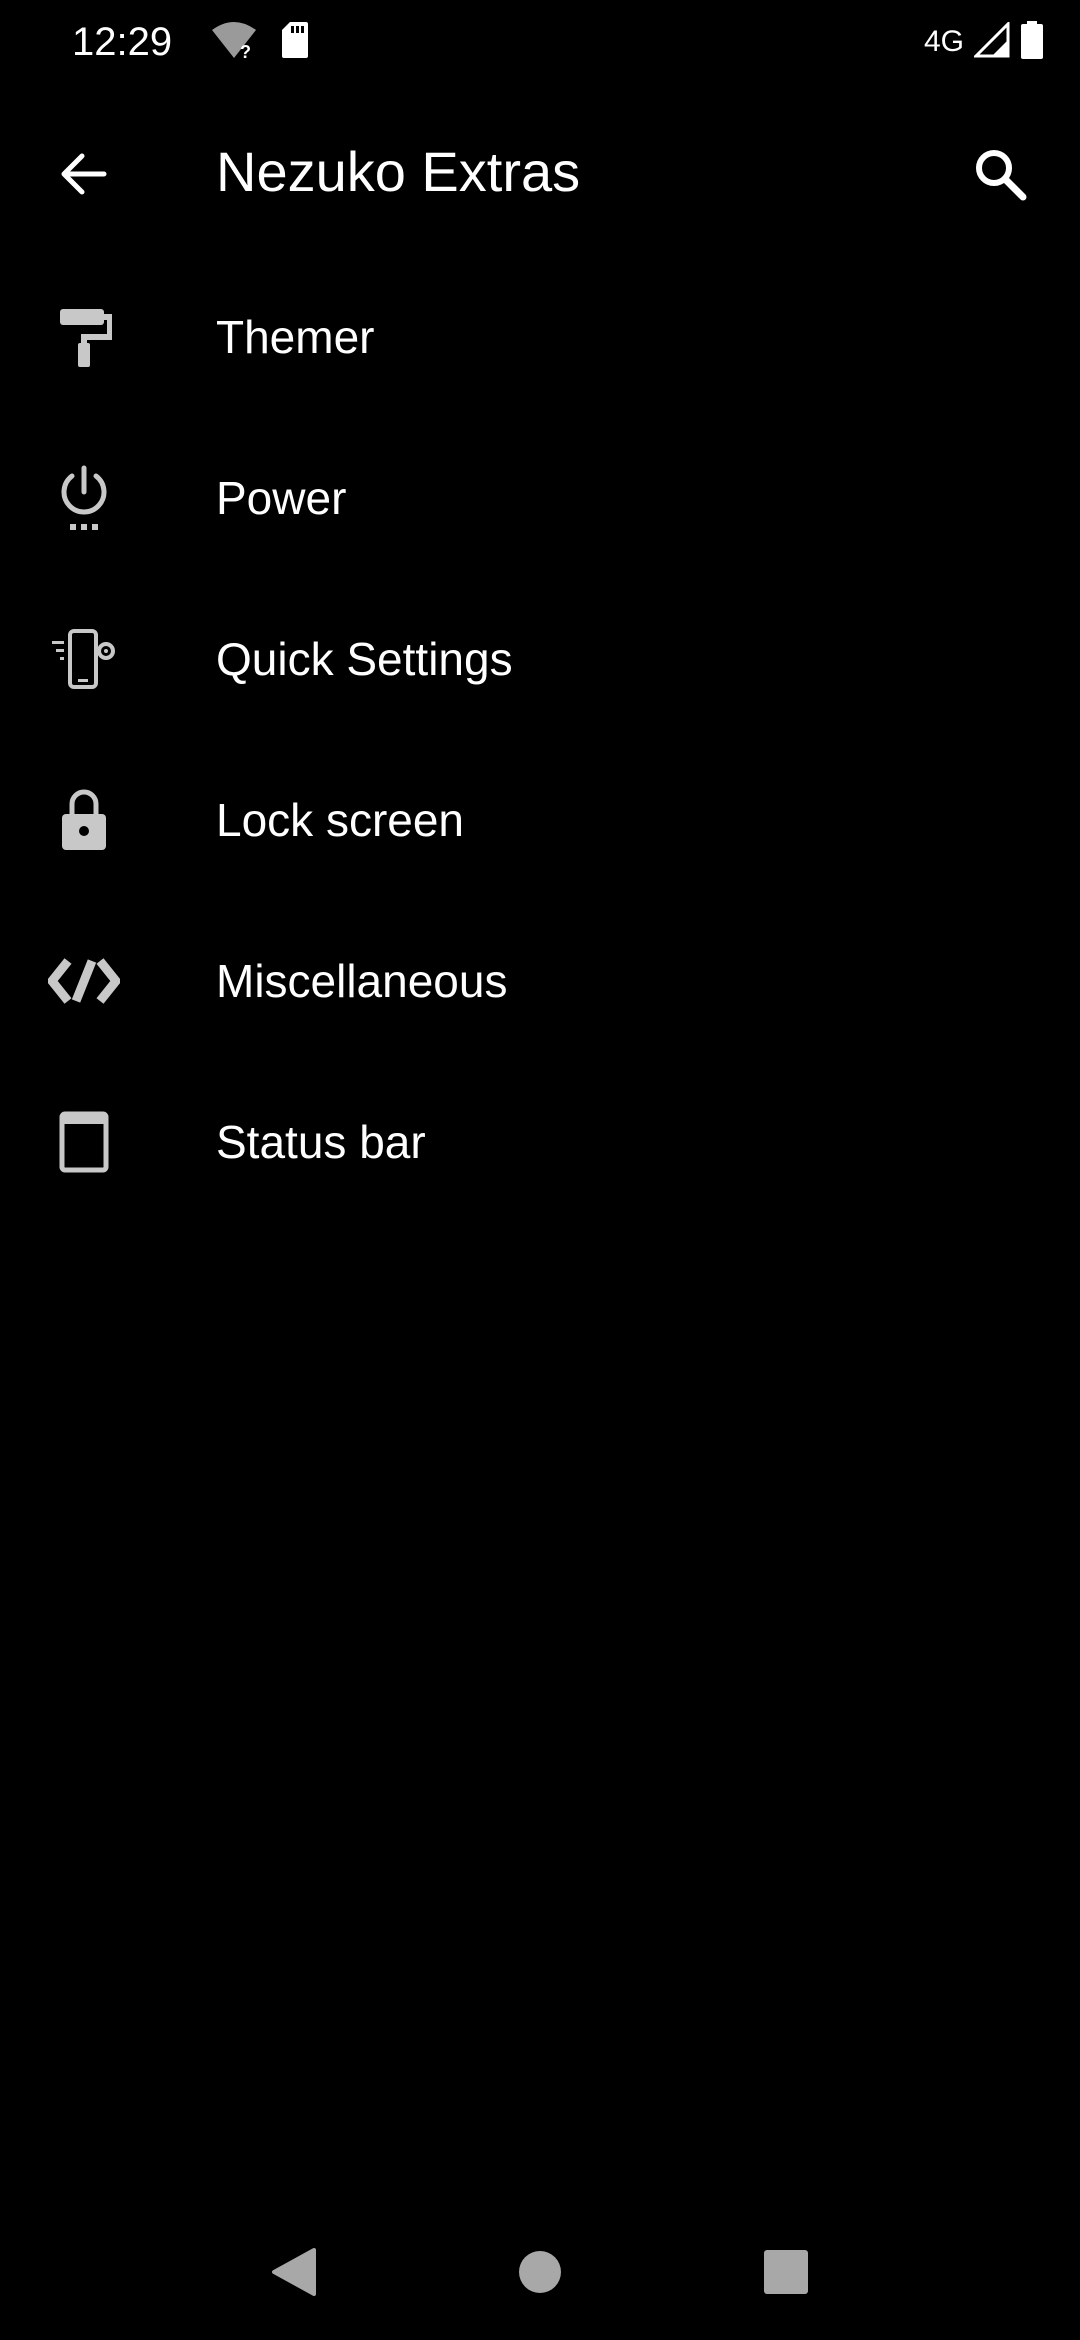 The image size is (1080, 2340). I want to click on power-icon, so click(84, 498).